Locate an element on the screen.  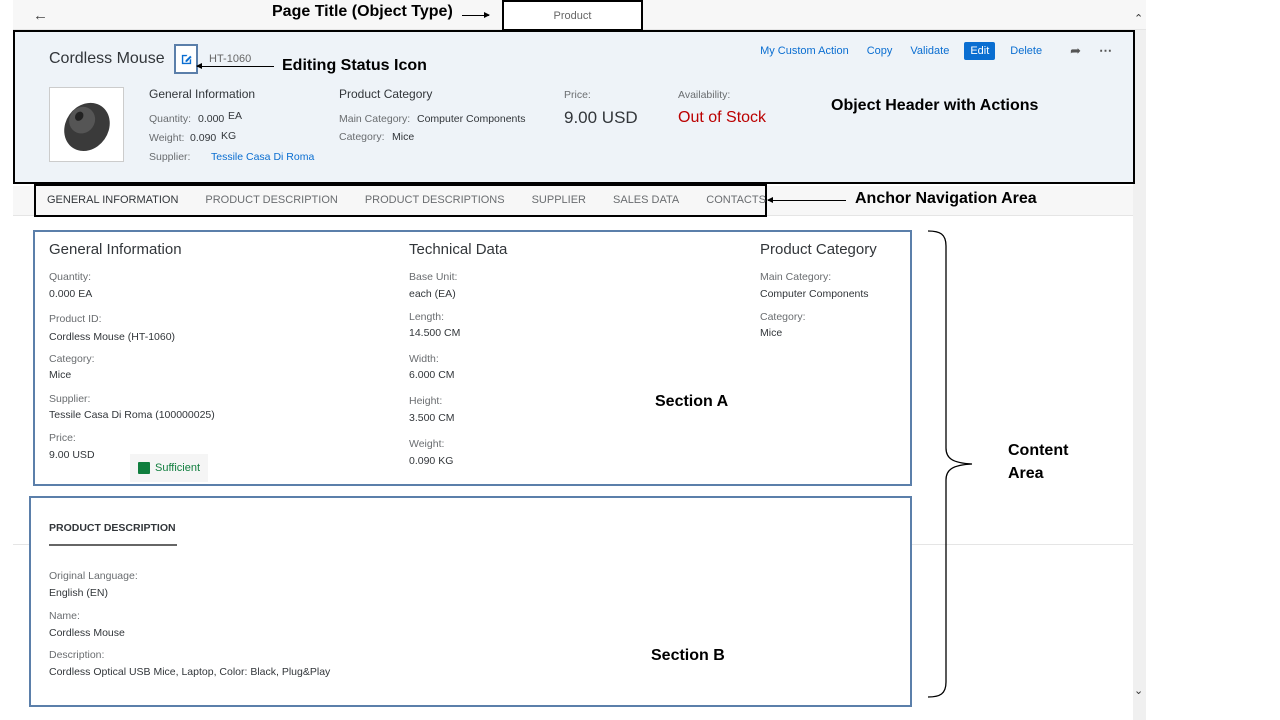
product-image is located at coordinates (86, 124).